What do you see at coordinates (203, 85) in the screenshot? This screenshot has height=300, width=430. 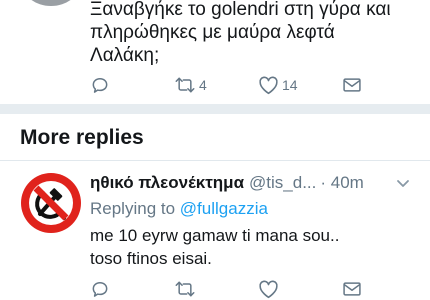 I see `retweet-count: 4` at bounding box center [203, 85].